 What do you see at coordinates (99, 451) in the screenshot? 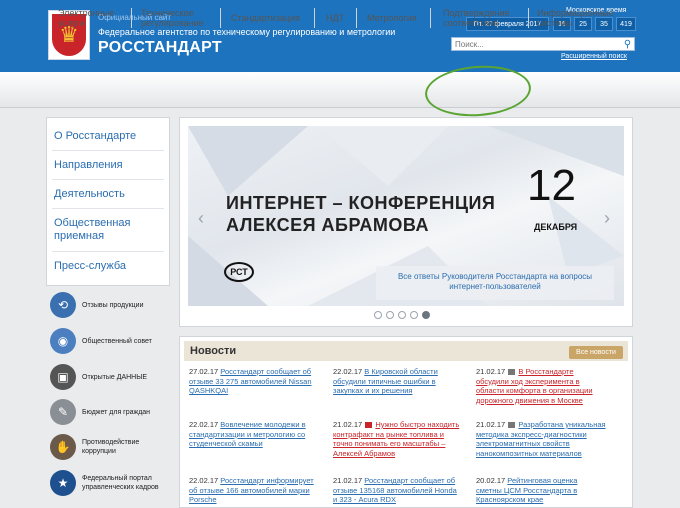
I see `side-link-line: коррупции` at bounding box center [99, 451].